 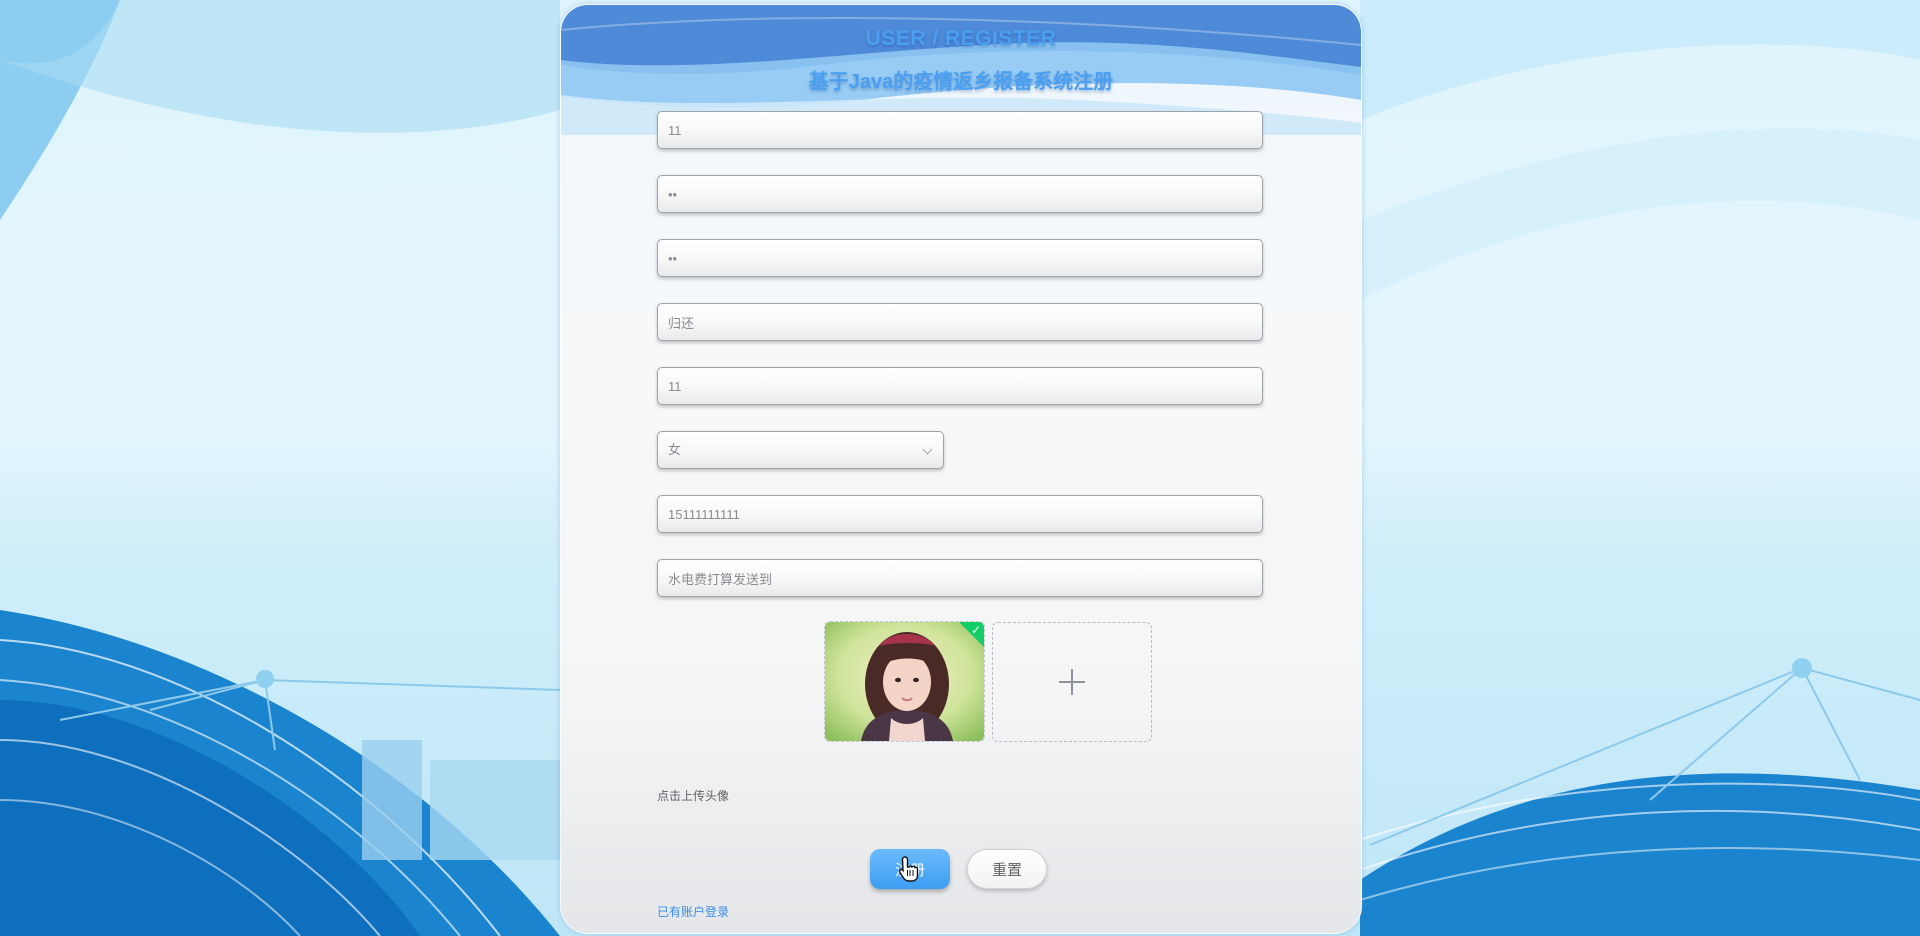 I want to click on phone-input, so click(x=960, y=514).